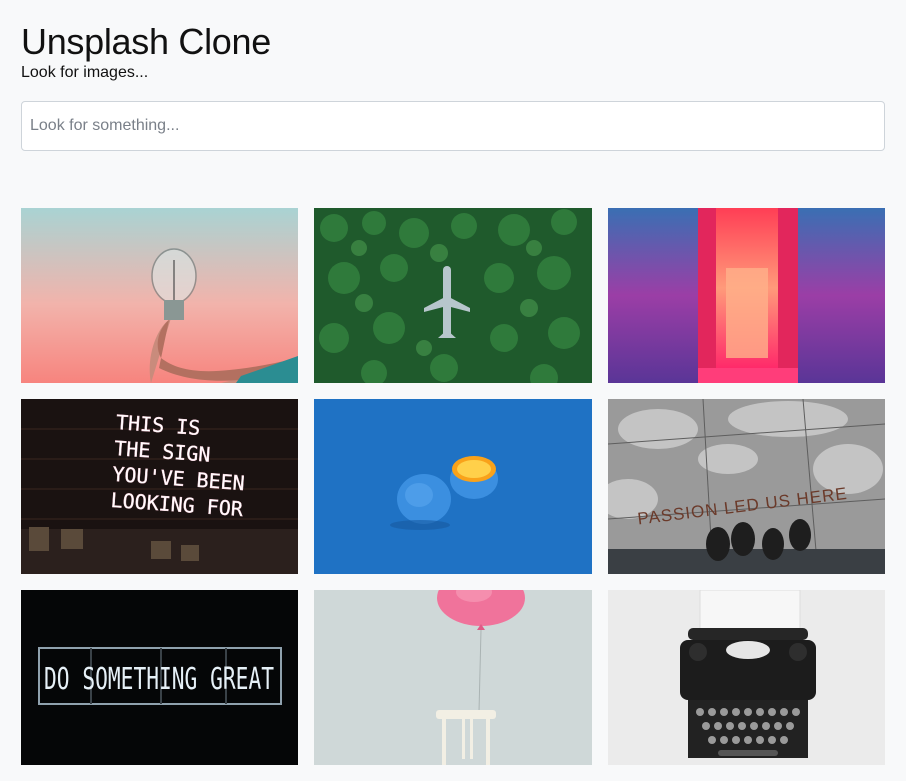 The width and height of the screenshot is (906, 781). I want to click on image-card-neon-corridor, so click(746, 295).